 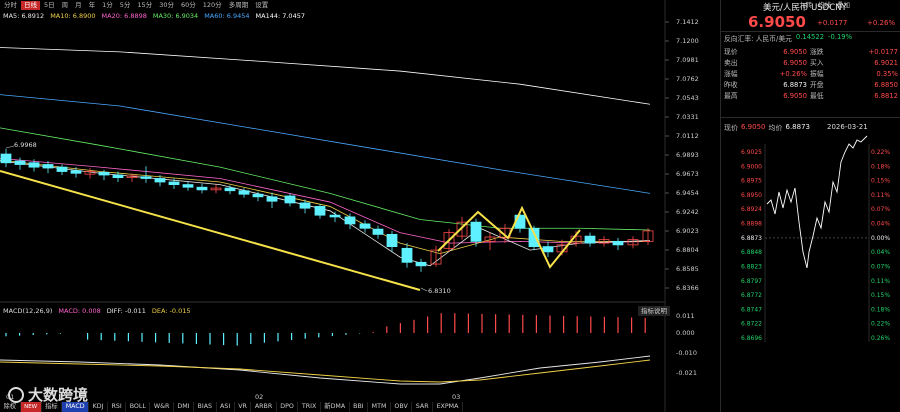 I want to click on indicator-tab: RSI, so click(x=117, y=407).